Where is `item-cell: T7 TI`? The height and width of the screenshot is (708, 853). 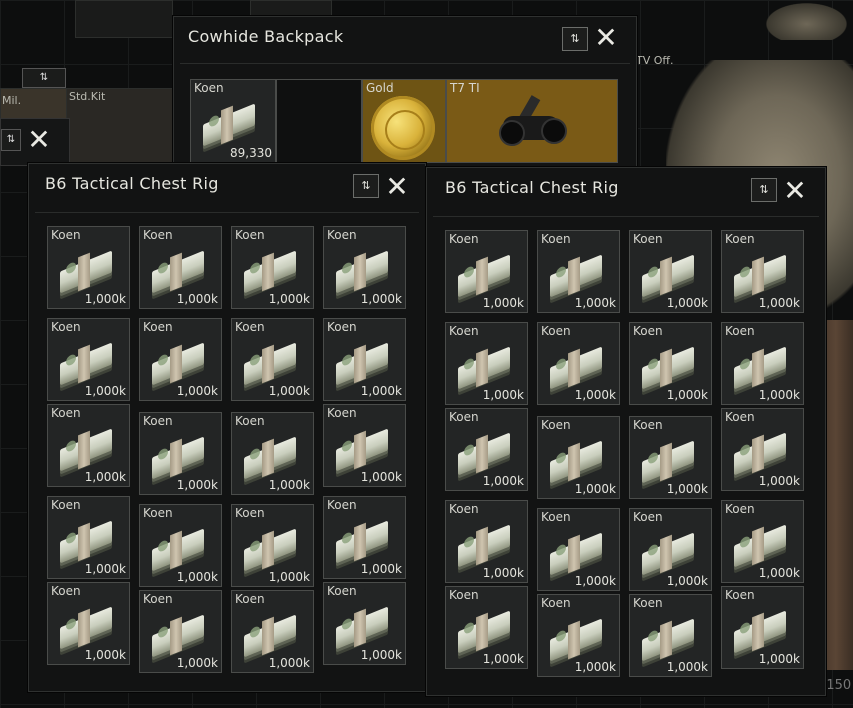
item-cell: T7 TI is located at coordinates (532, 121).